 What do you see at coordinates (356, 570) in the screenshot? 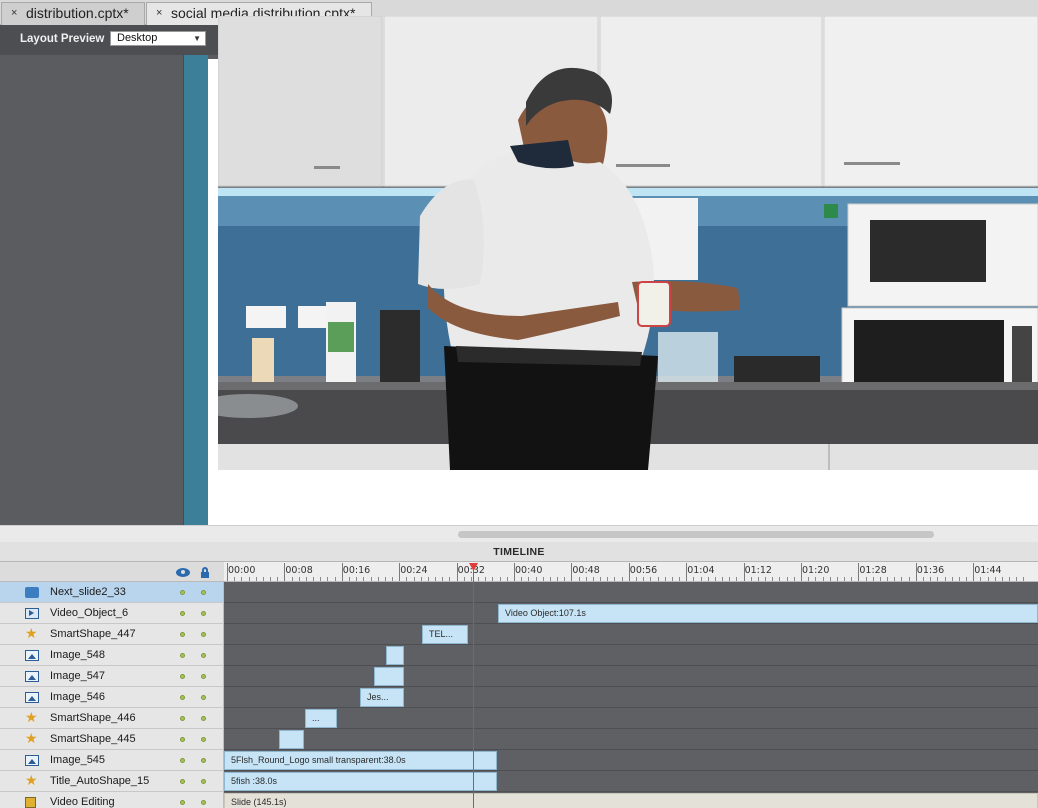
I see `ruler-tick-label: 00:16` at bounding box center [356, 570].